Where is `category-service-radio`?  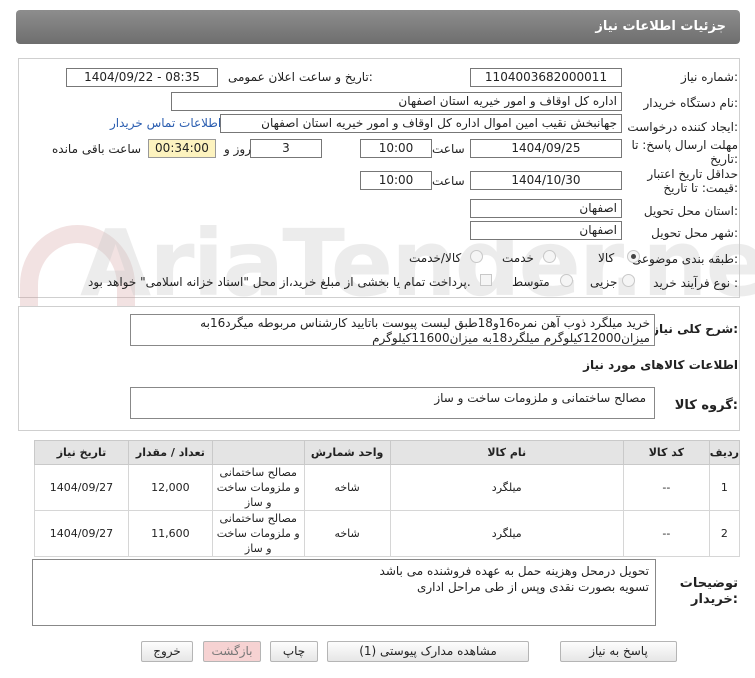
category-service-radio is located at coordinates (549, 256).